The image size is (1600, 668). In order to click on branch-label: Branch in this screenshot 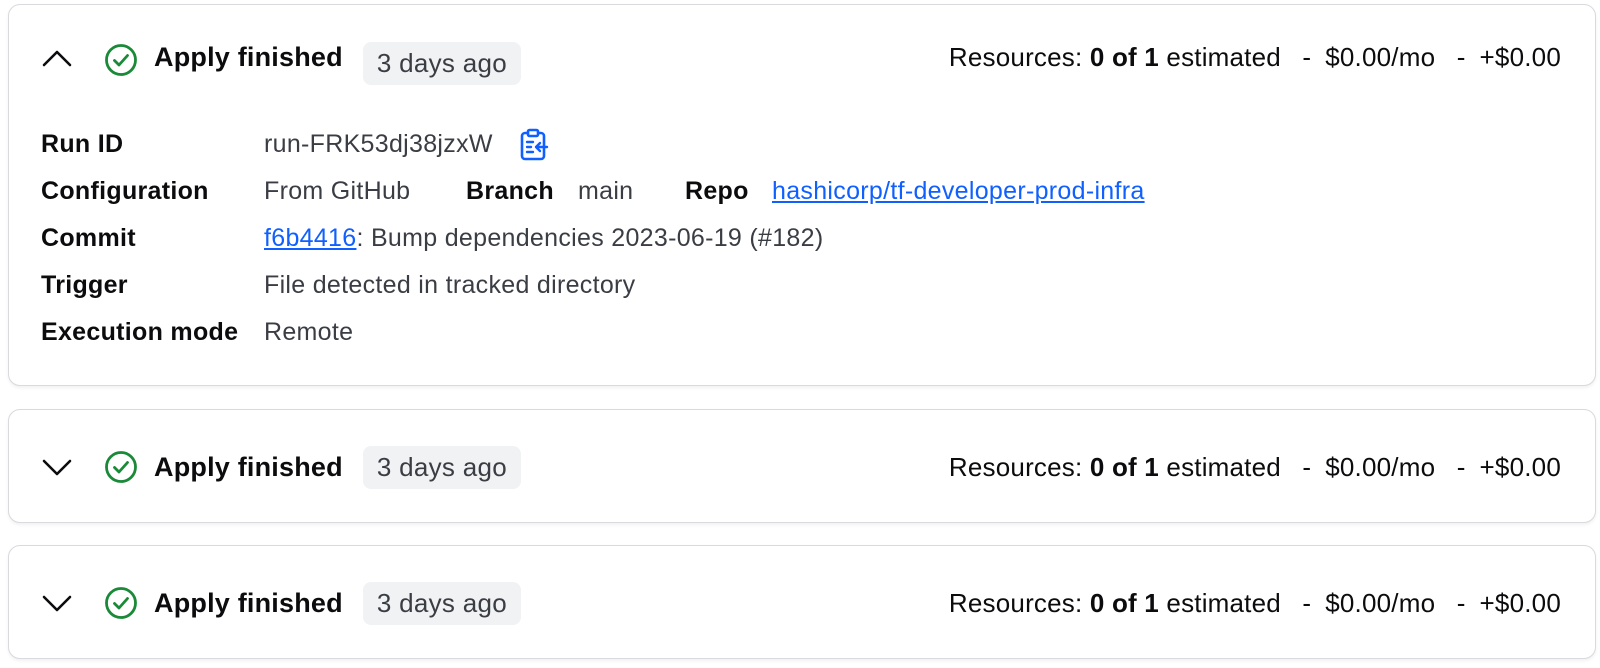, I will do `click(510, 191)`.